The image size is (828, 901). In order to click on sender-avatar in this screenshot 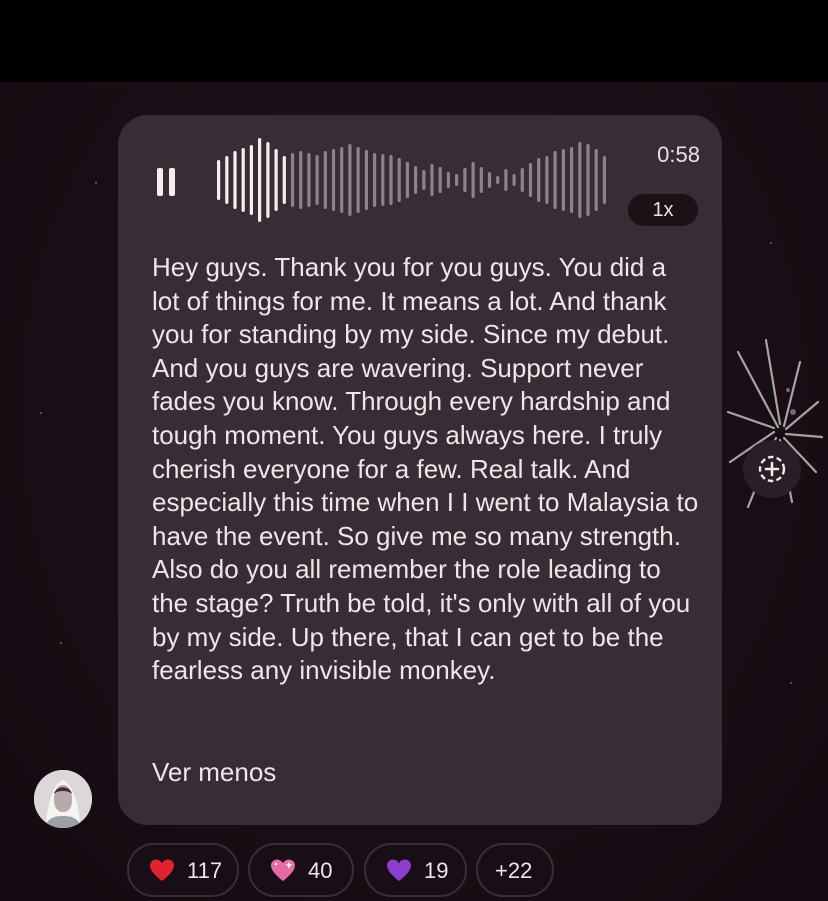, I will do `click(63, 799)`.